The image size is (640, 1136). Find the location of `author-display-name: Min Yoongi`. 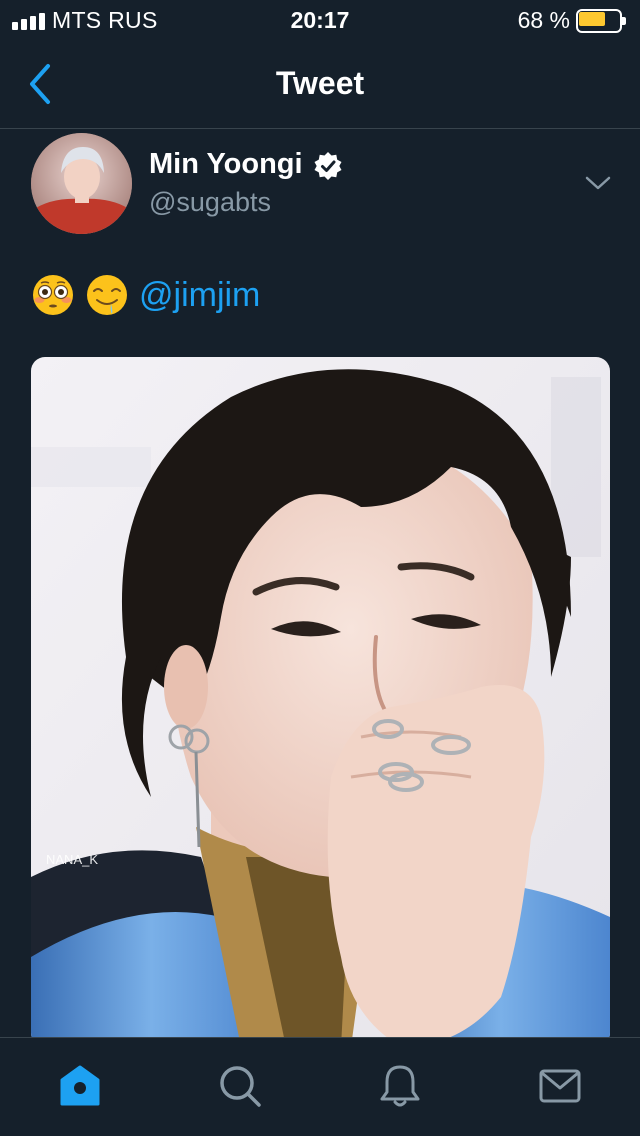

author-display-name: Min Yoongi is located at coordinates (226, 164).